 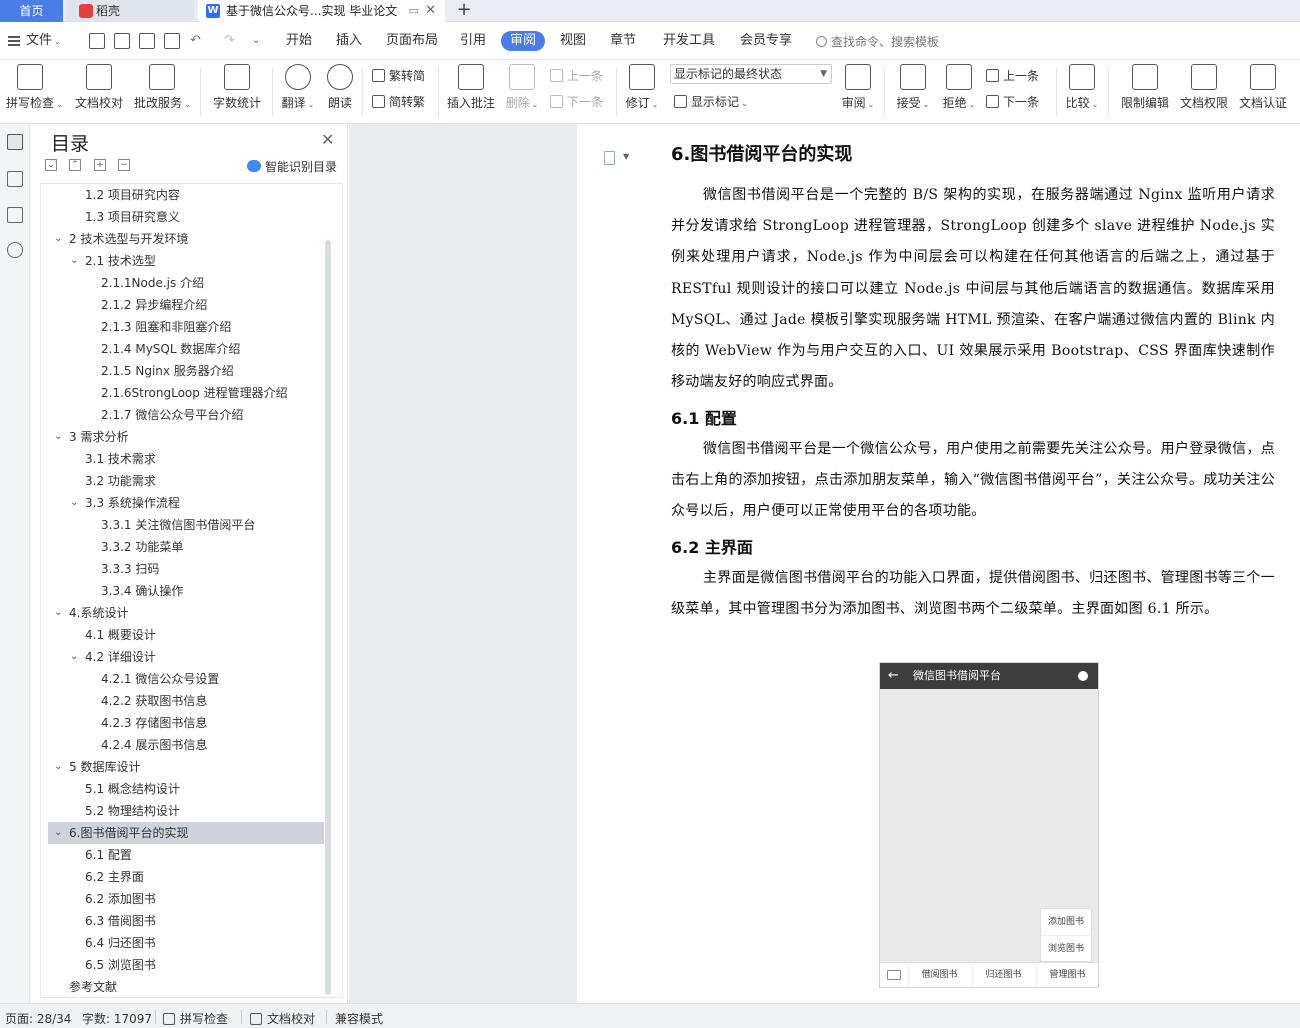 I want to click on close-toc-icon: ✕, so click(x=327, y=139).